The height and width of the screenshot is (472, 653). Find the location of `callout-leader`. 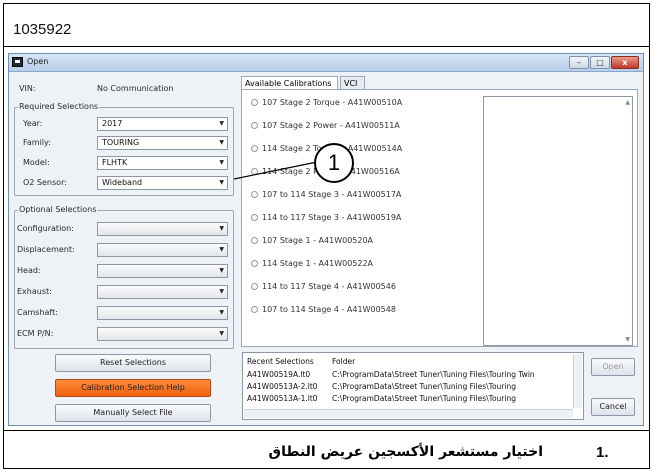

callout-leader is located at coordinates (275, 170).